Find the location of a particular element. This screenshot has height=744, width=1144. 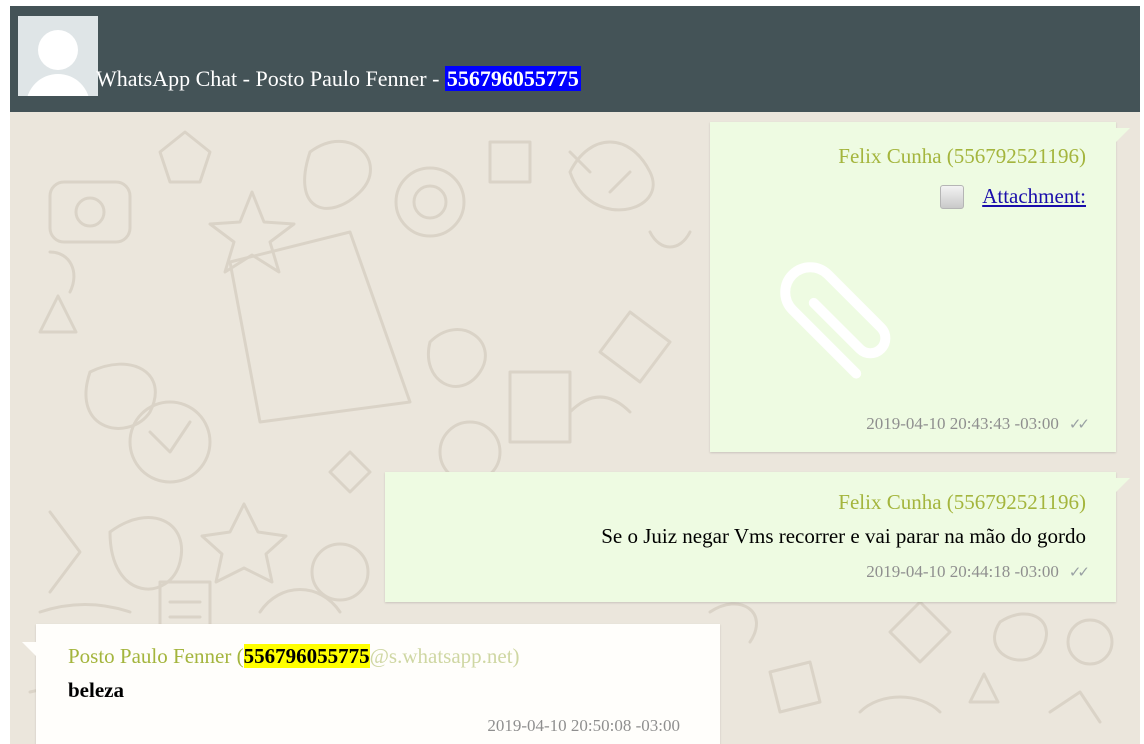

message-meta: 2019-04-10 20:44:18 -03:00 ✓✓ is located at coordinates (978, 572).